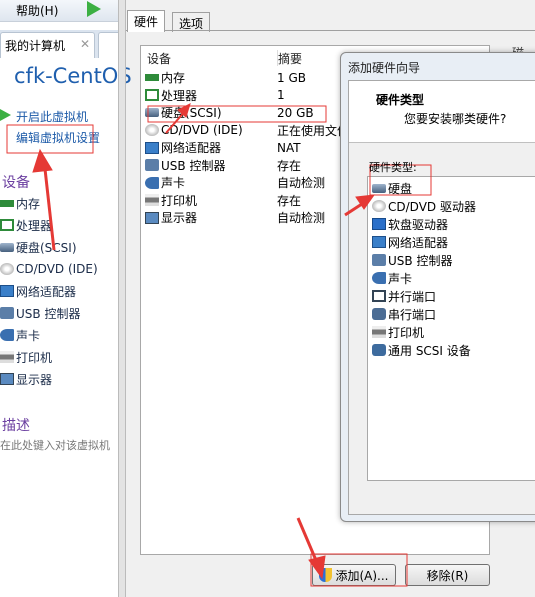 The height and width of the screenshot is (597, 535). I want to click on device-label: 网络适配器, so click(46, 291).